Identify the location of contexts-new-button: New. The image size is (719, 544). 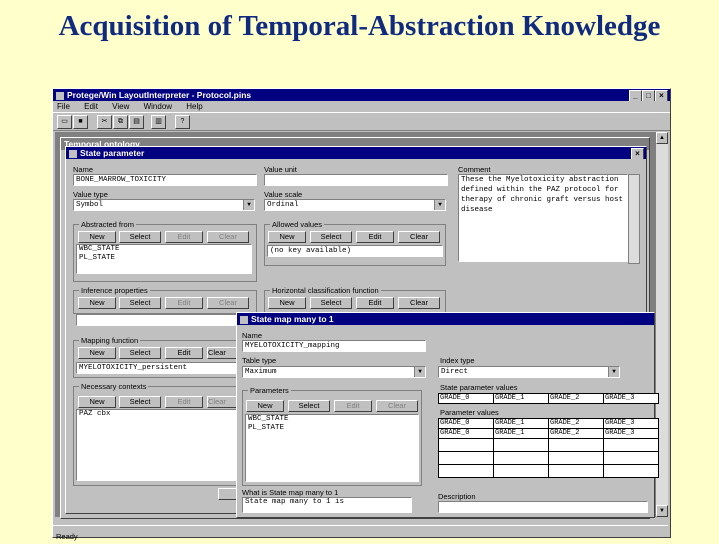
(97, 402).